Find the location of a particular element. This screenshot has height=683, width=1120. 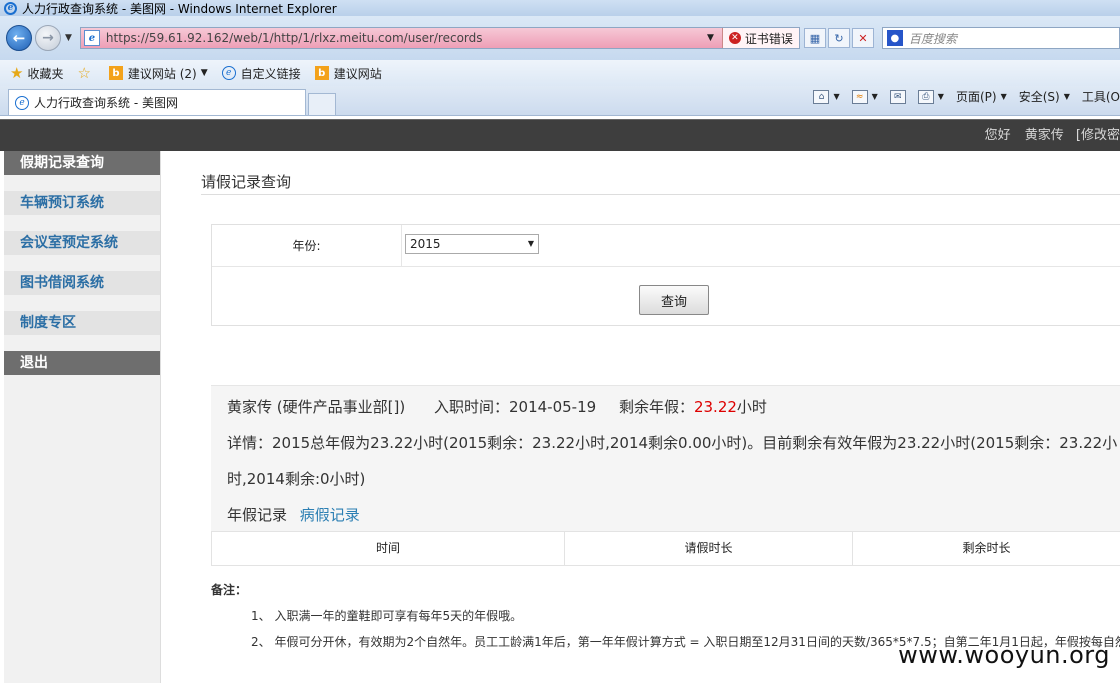

baidu-icon: ● is located at coordinates (894, 38).